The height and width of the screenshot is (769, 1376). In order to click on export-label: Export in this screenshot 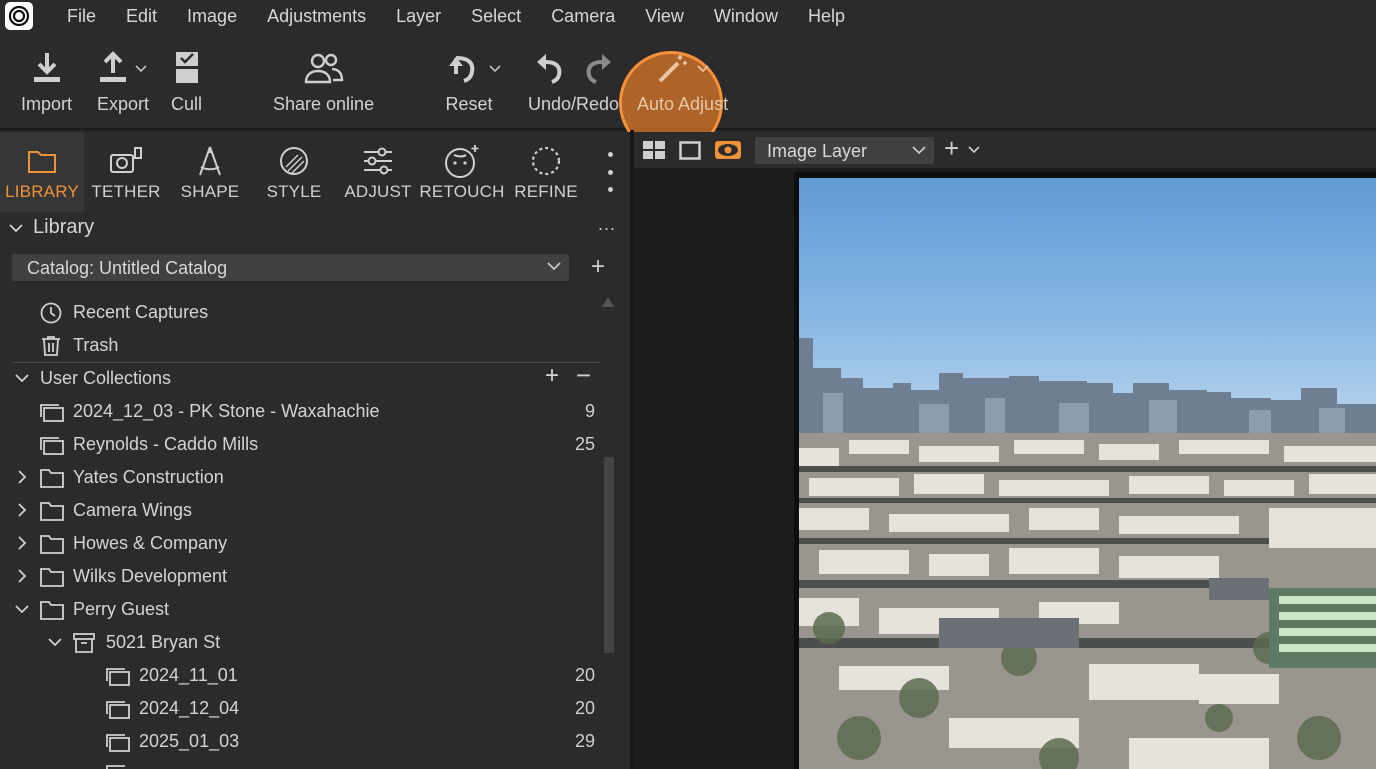, I will do `click(123, 104)`.